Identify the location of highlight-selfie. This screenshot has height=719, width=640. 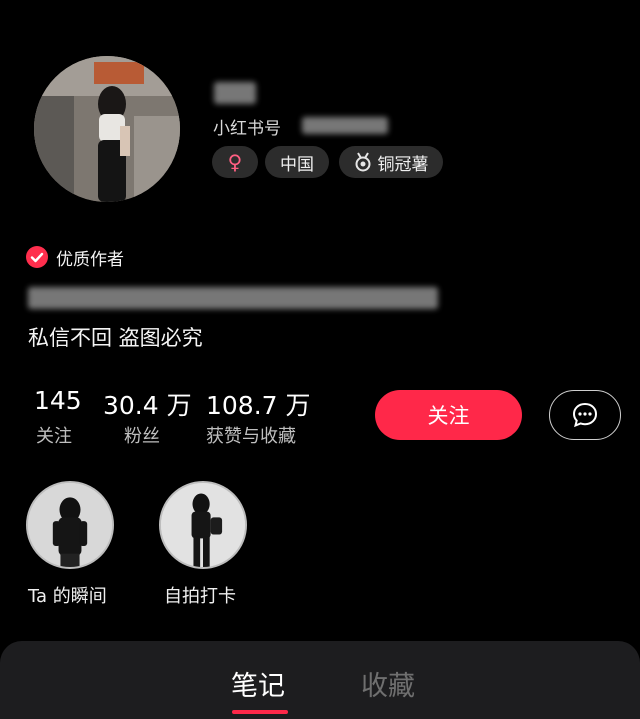
(203, 525).